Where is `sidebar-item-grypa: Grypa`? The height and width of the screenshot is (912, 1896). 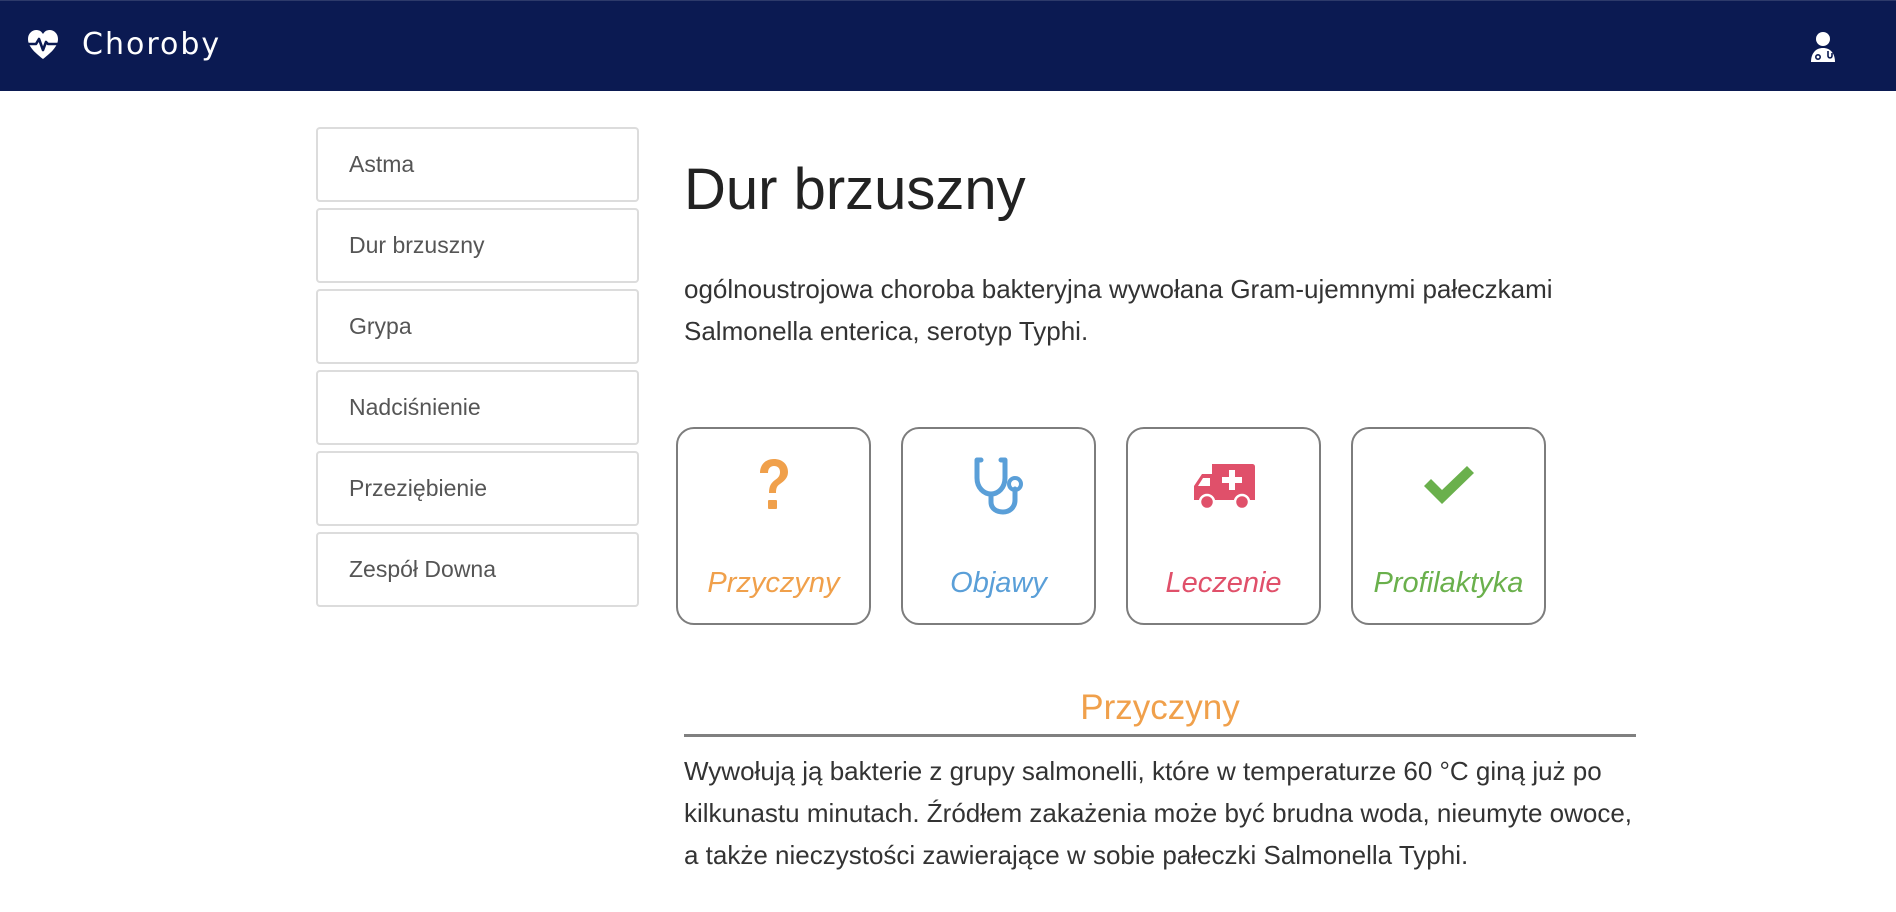
sidebar-item-grypa: Grypa is located at coordinates (477, 326).